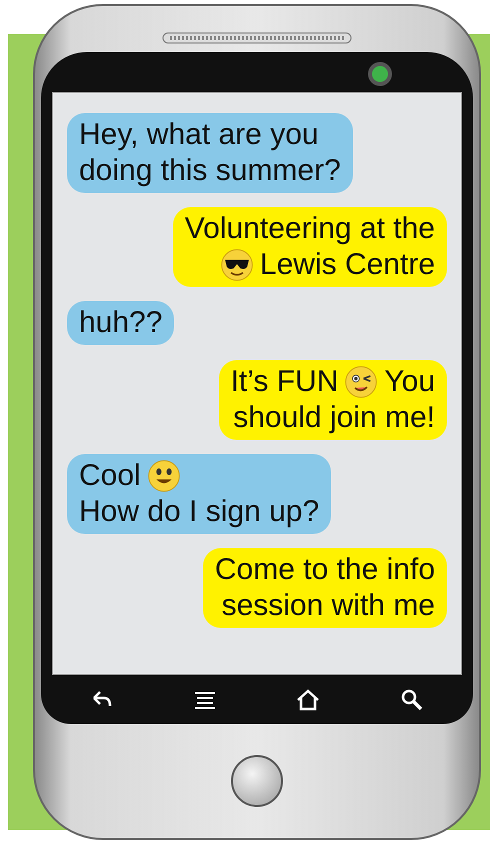 This screenshot has height=846, width=490. Describe the element at coordinates (205, 699) in the screenshot. I see `menu-icon` at that location.